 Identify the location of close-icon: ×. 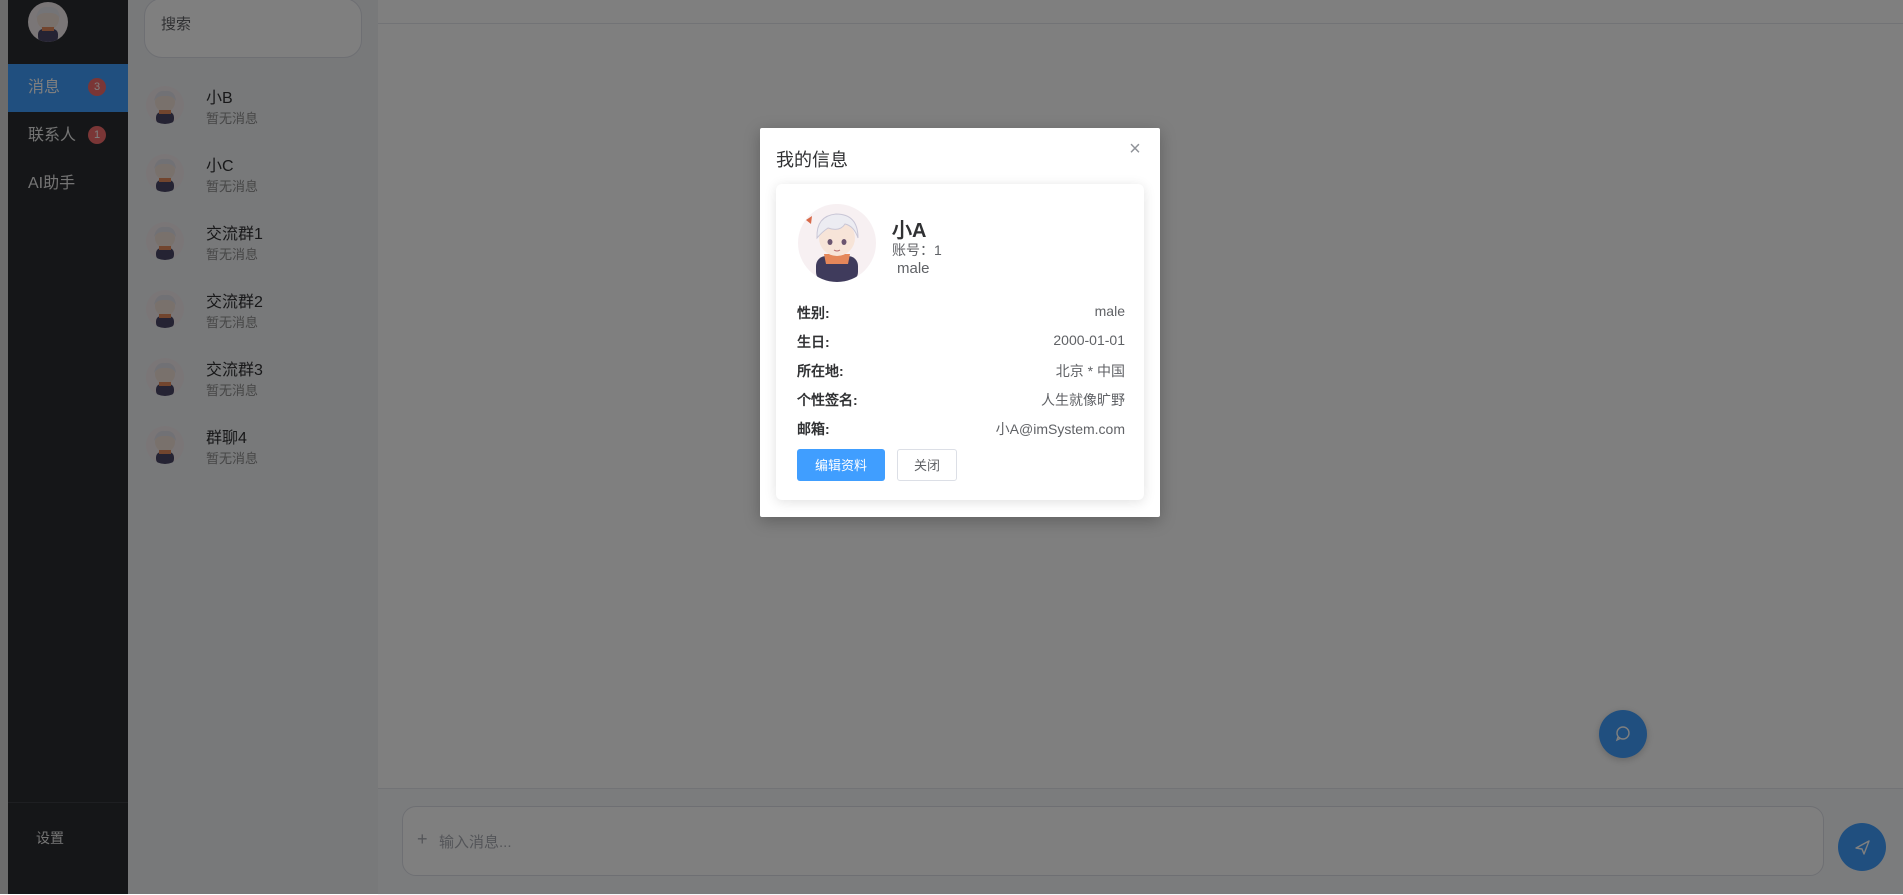
(1135, 149).